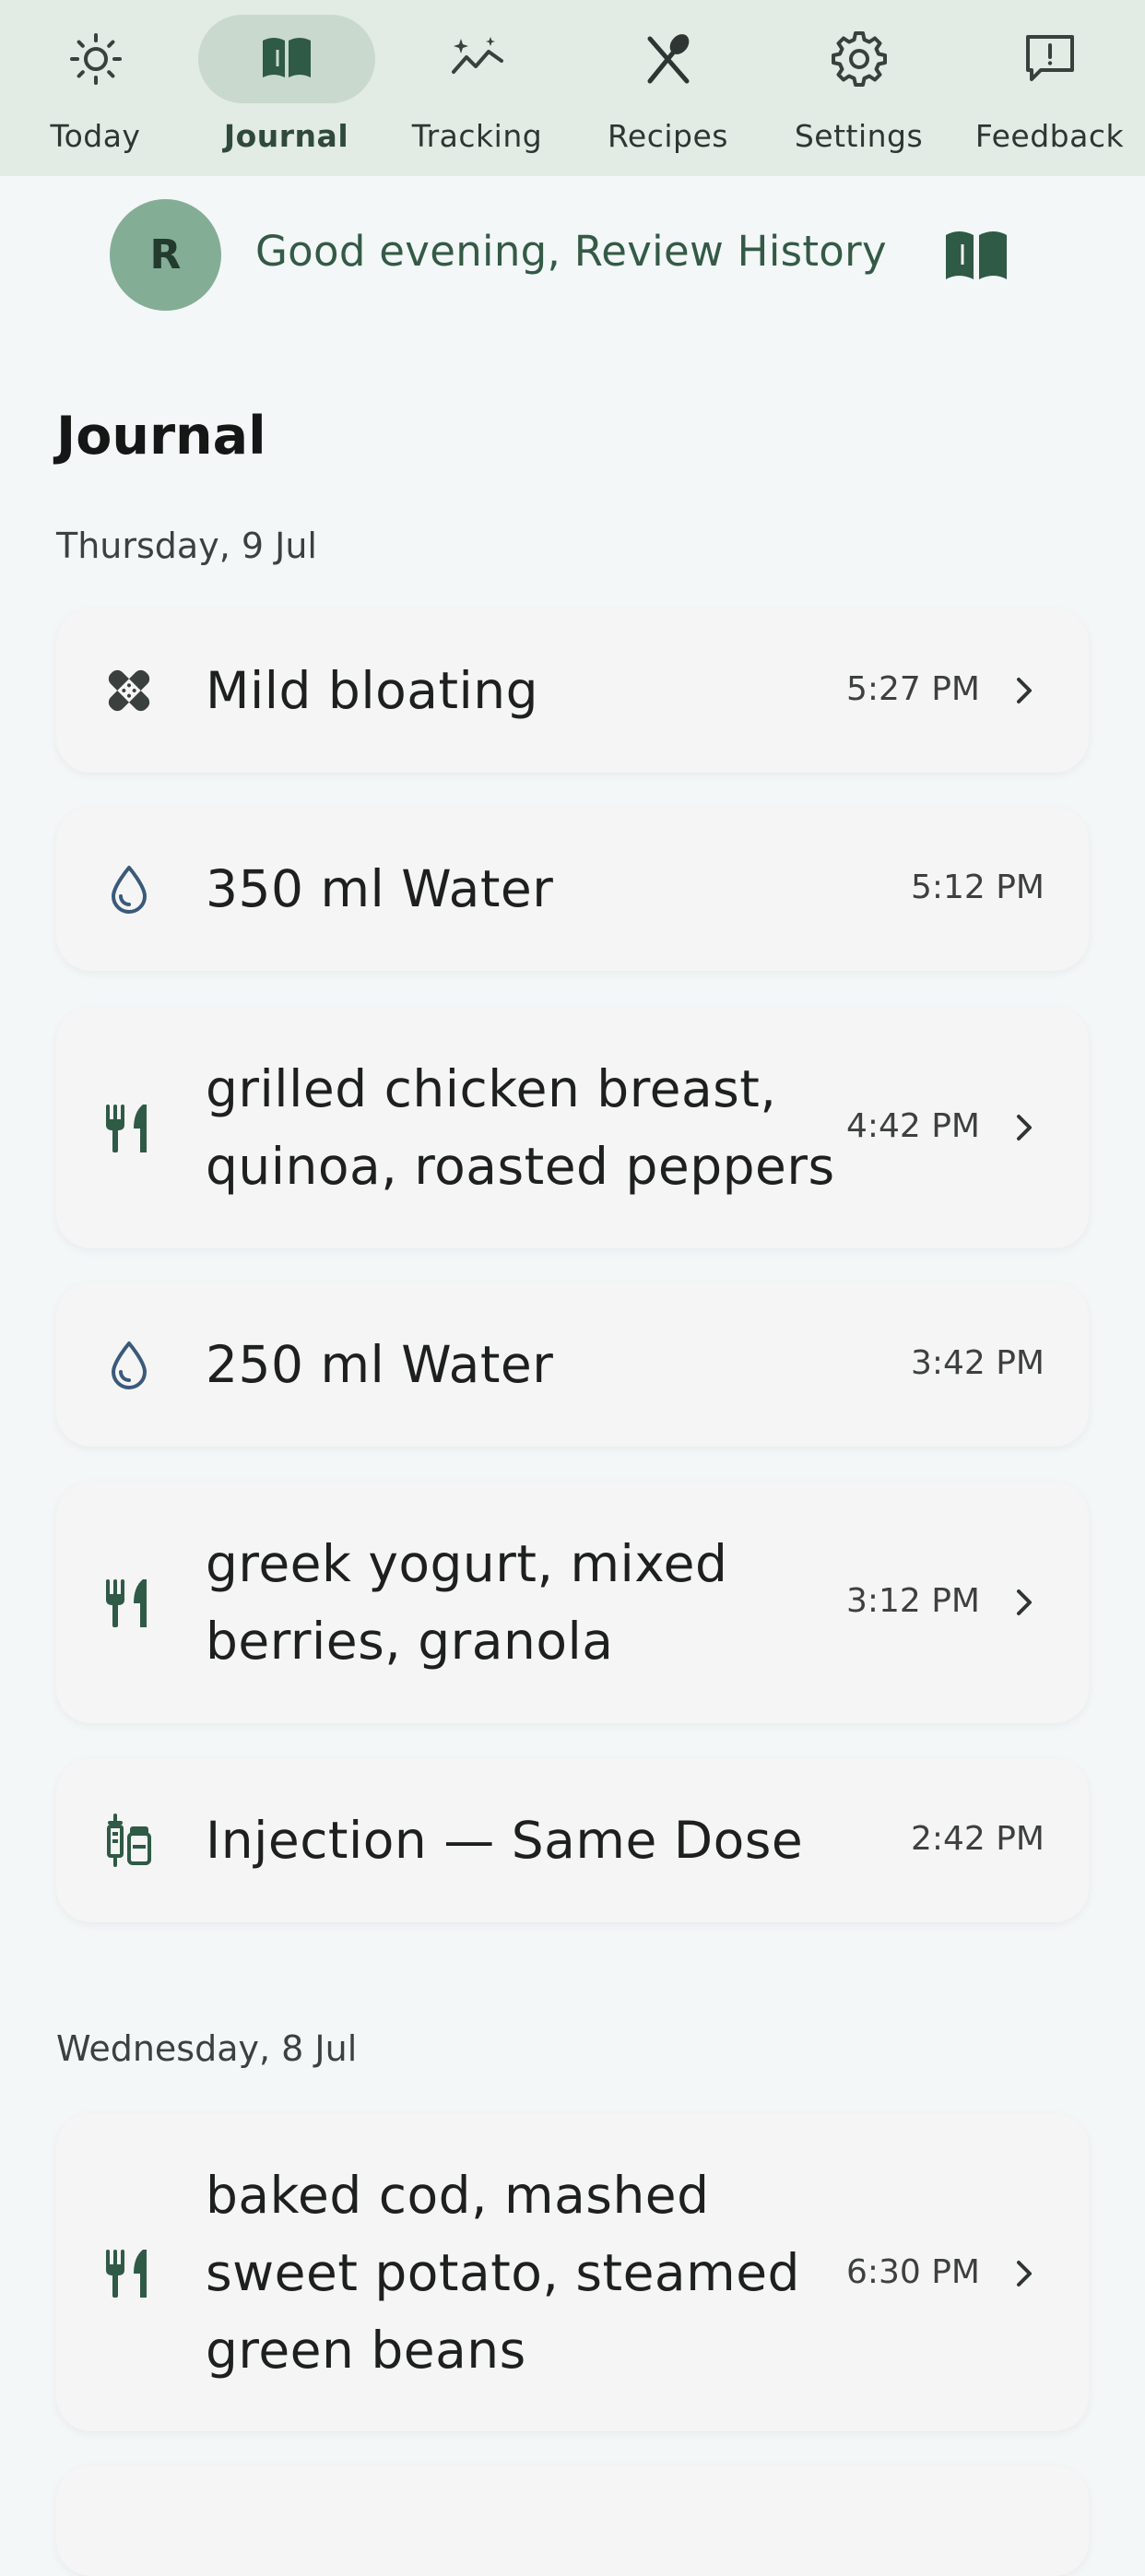 This screenshot has width=1145, height=2576. Describe the element at coordinates (207, 2048) in the screenshot. I see `day-heading: Wednesday, 8 Jul` at that location.